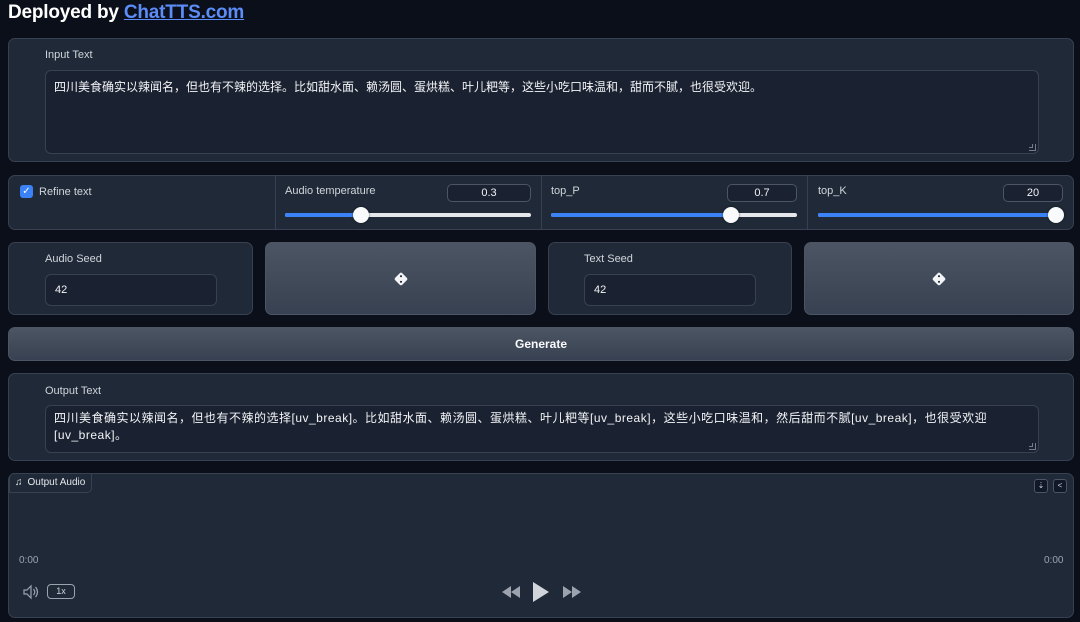 The height and width of the screenshot is (622, 1080). What do you see at coordinates (608, 259) in the screenshot?
I see `text-seed-label: Text Seed` at bounding box center [608, 259].